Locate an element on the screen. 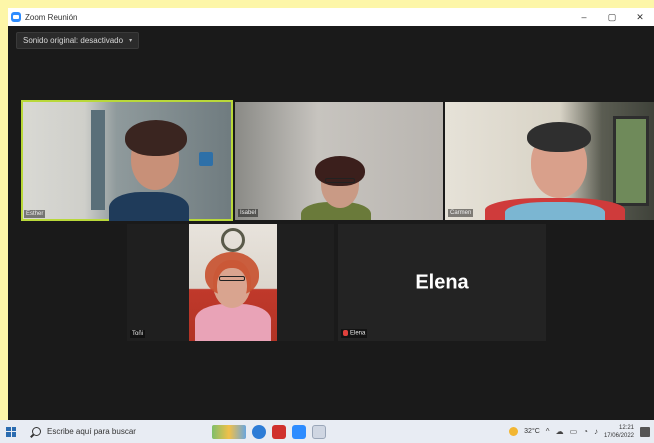 Image resolution: width=654 pixels, height=443 pixels. chevron-down-icon: ▾ is located at coordinates (130, 40).